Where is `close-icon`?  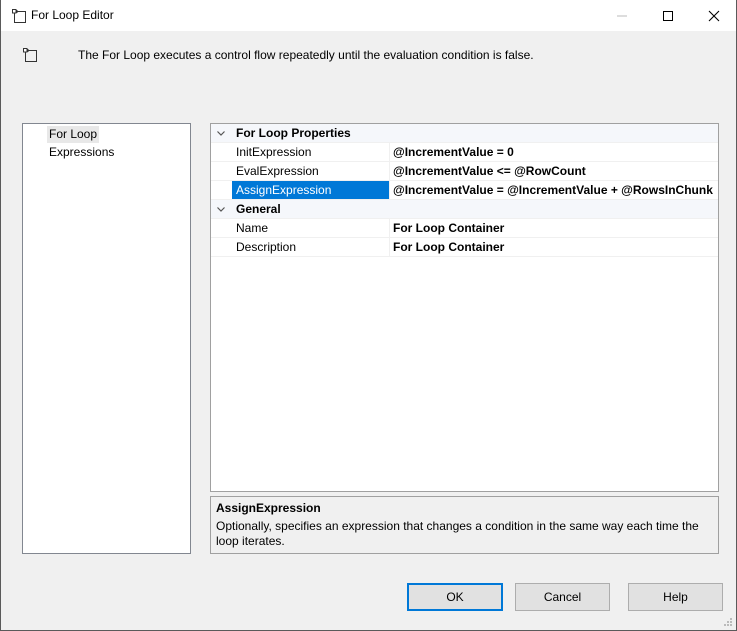
close-icon is located at coordinates (714, 15).